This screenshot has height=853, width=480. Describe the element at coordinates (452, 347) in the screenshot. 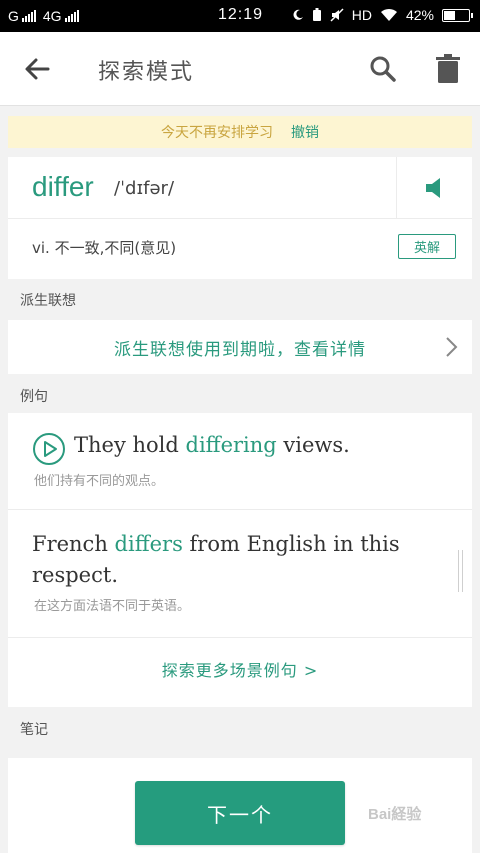

I see `chevron-right-icon` at that location.